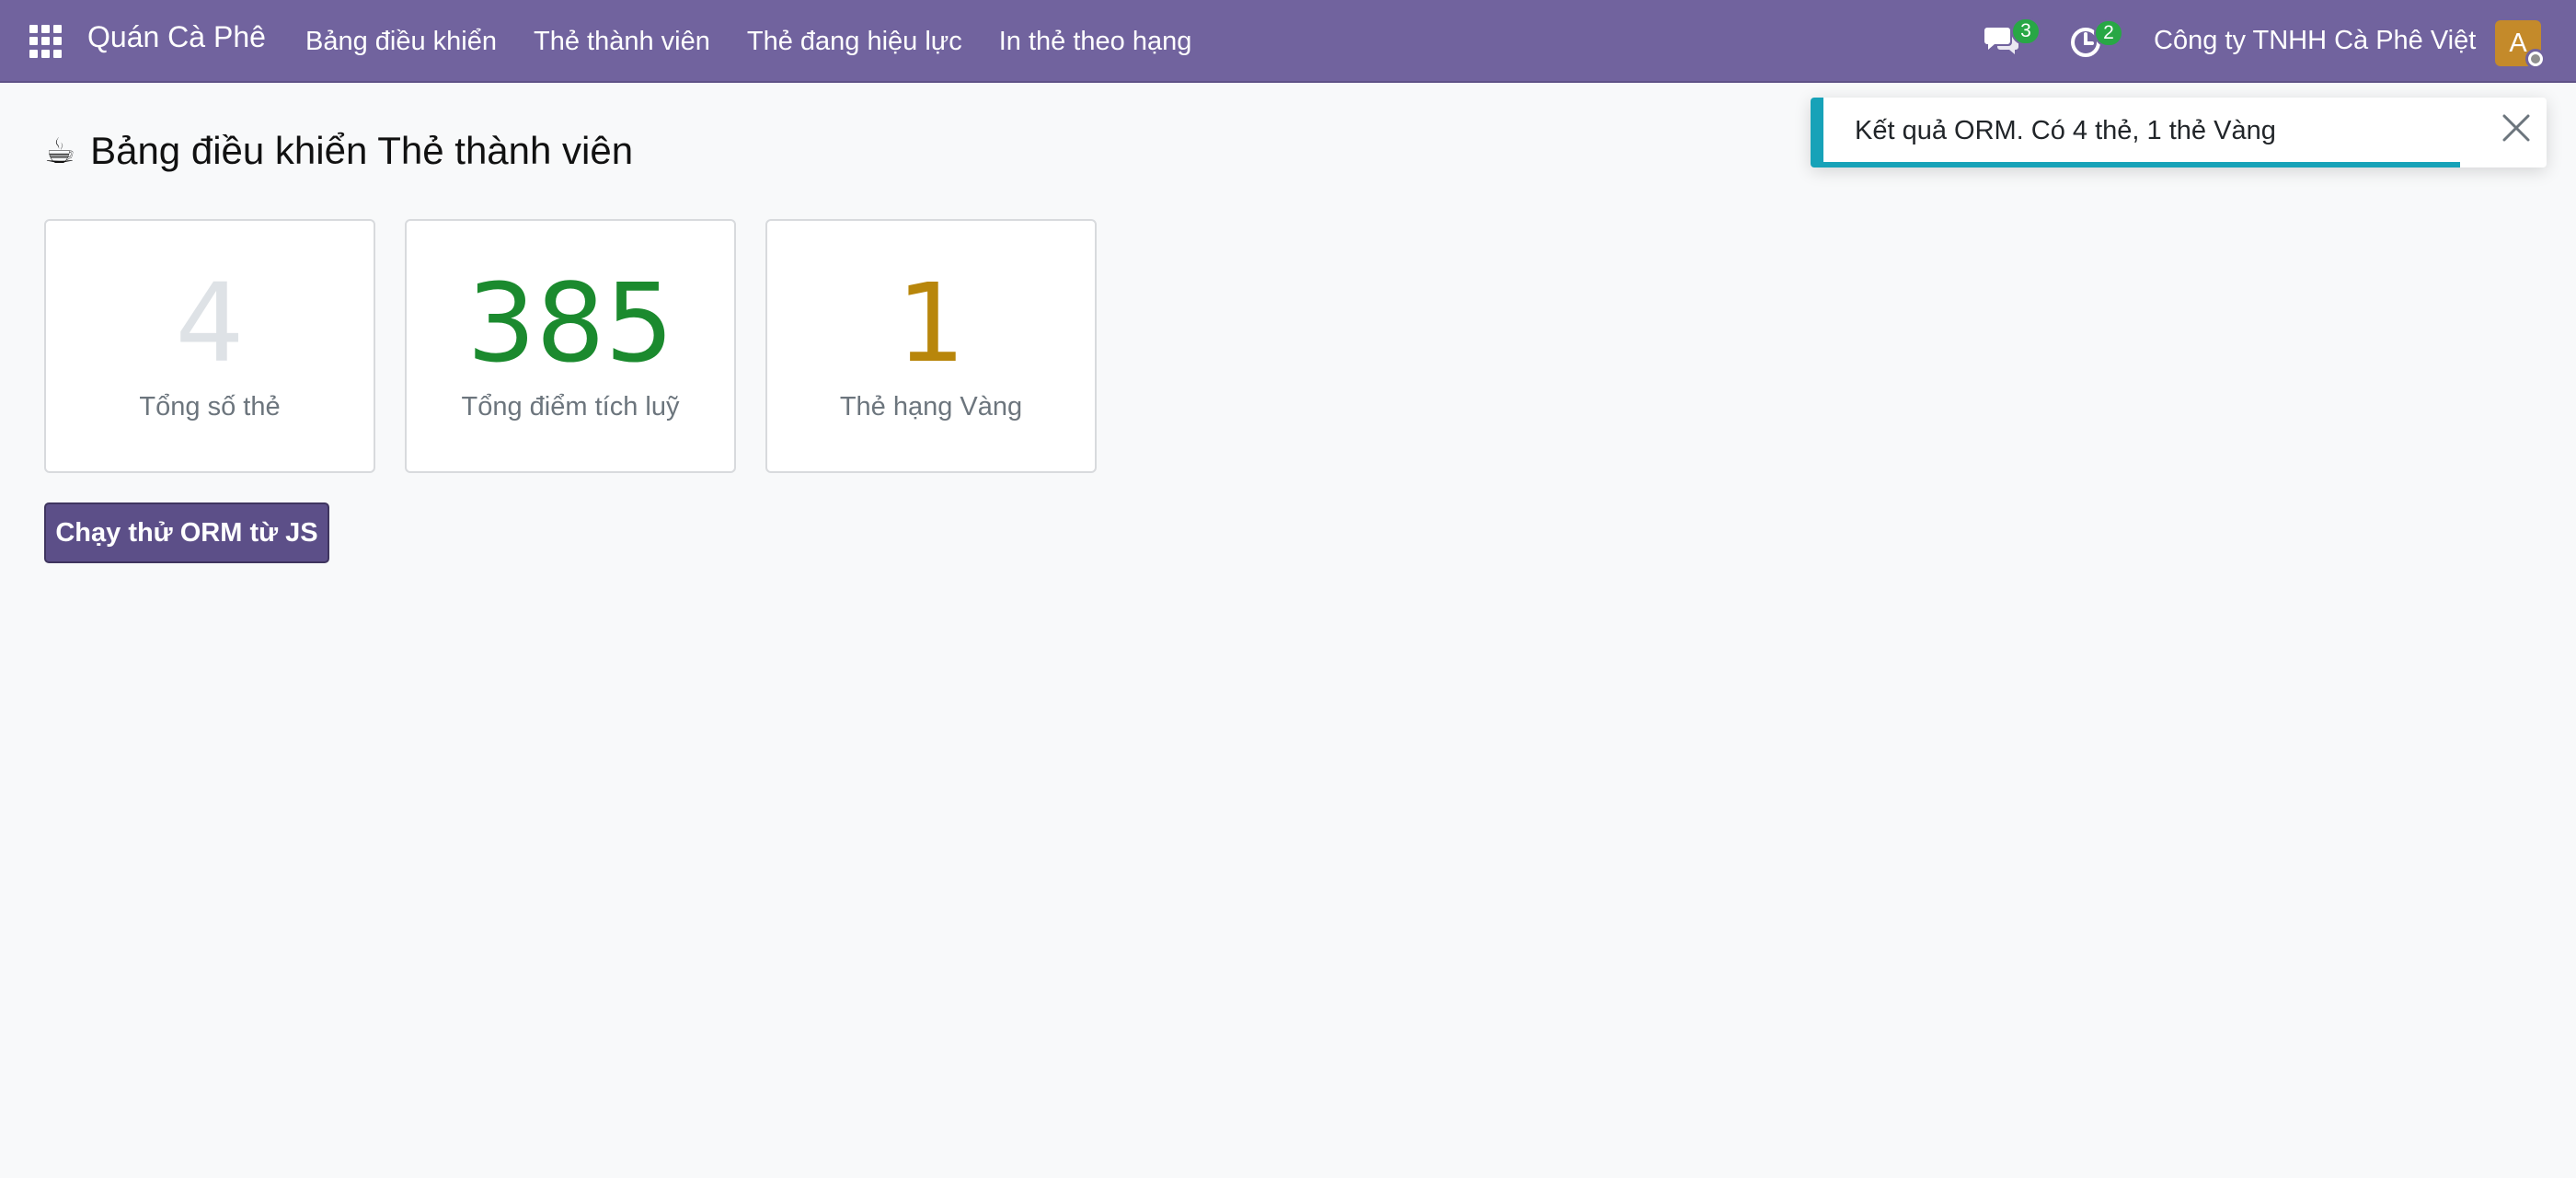 This screenshot has height=1178, width=2576. I want to click on apps-grid-icon, so click(46, 41).